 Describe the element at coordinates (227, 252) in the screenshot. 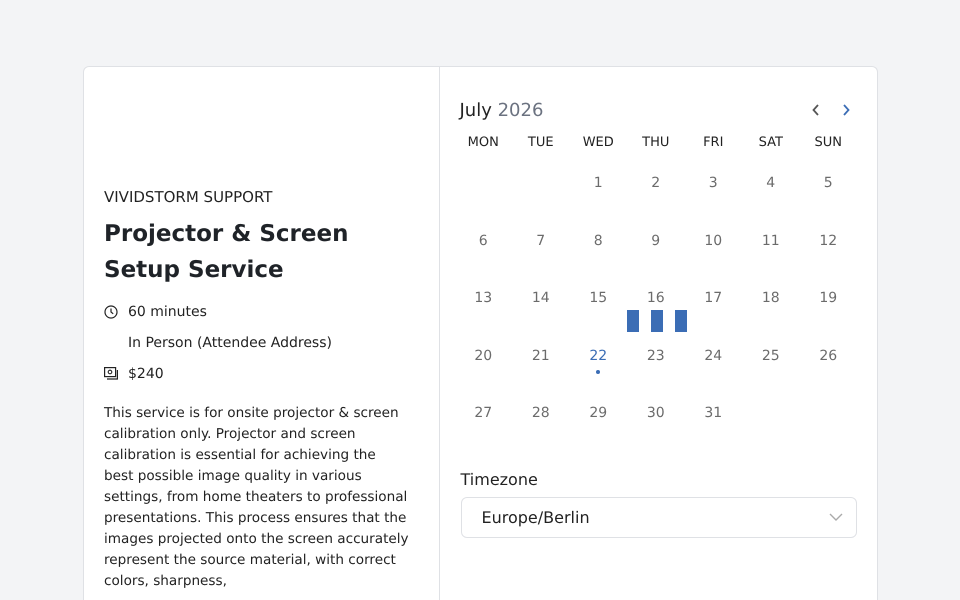

I see `event-title: Projector & Screen Setup Service` at that location.